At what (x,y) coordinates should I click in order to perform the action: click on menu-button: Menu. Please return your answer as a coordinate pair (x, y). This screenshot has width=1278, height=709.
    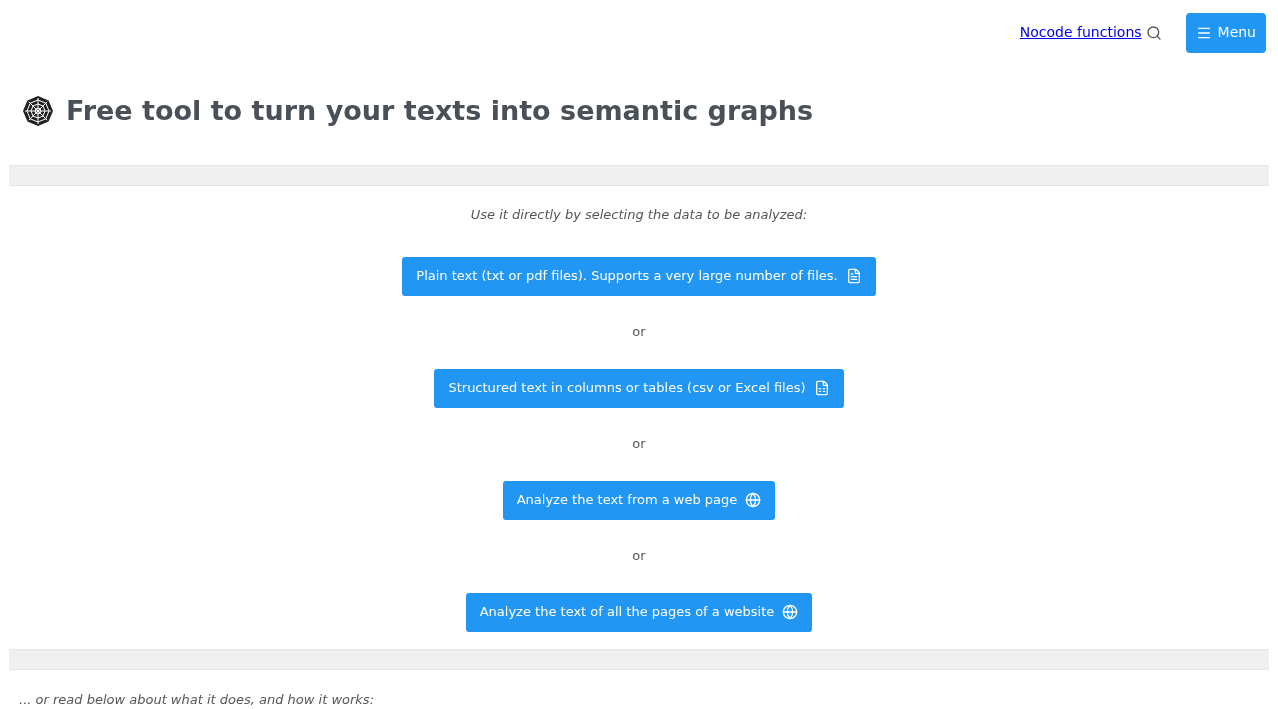
    Looking at the image, I should click on (1225, 32).